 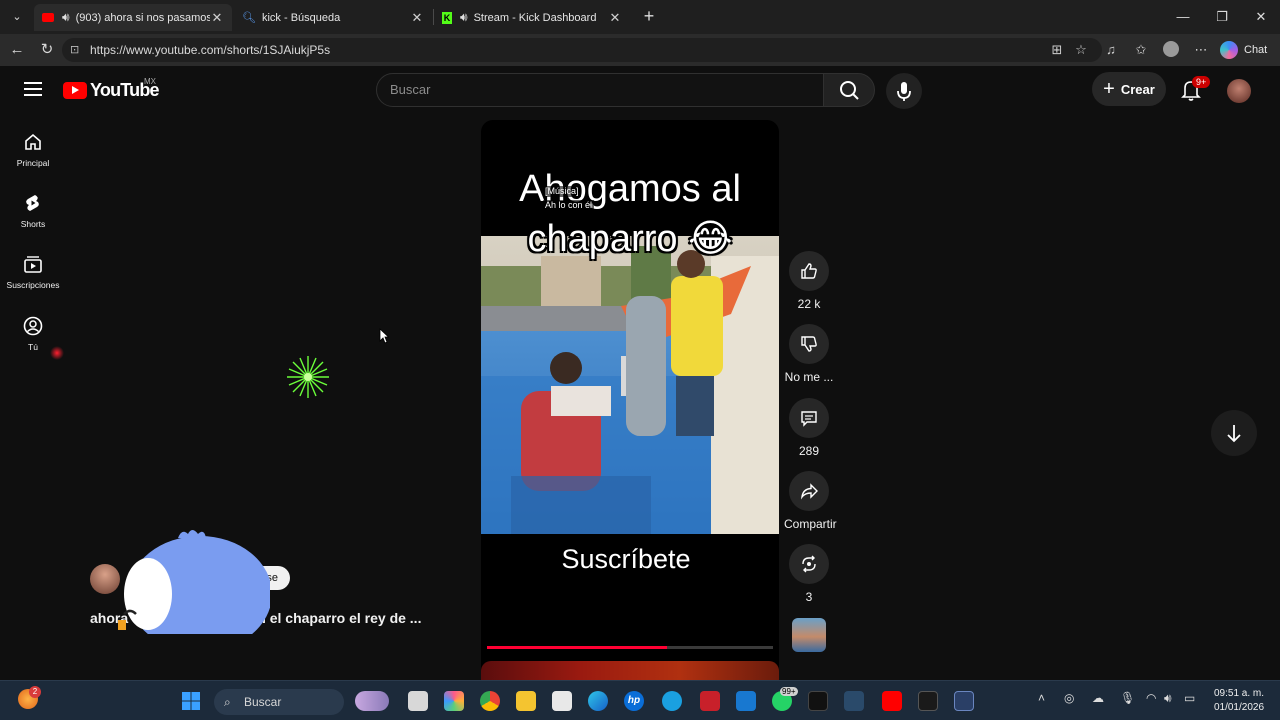 I want to click on sidebar-item-suscripciones: Suscripciones, so click(x=33, y=272).